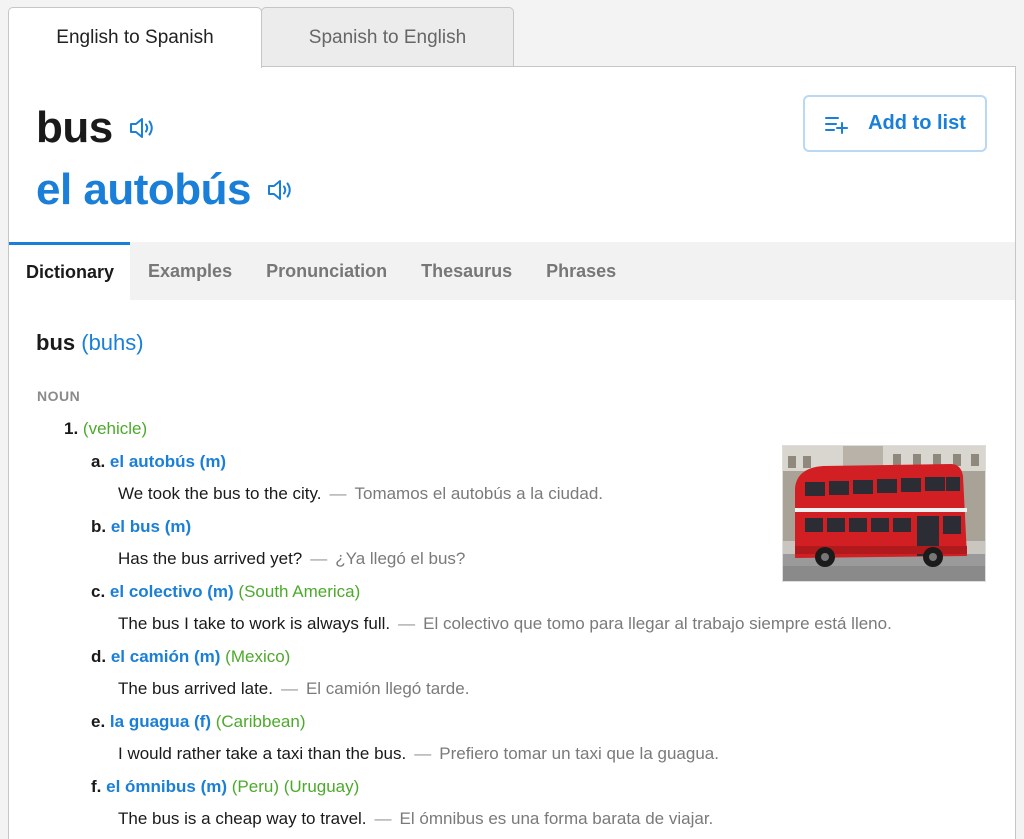  I want to click on example-spanish: Prefiero tomar un taxi que la guagua., so click(579, 753).